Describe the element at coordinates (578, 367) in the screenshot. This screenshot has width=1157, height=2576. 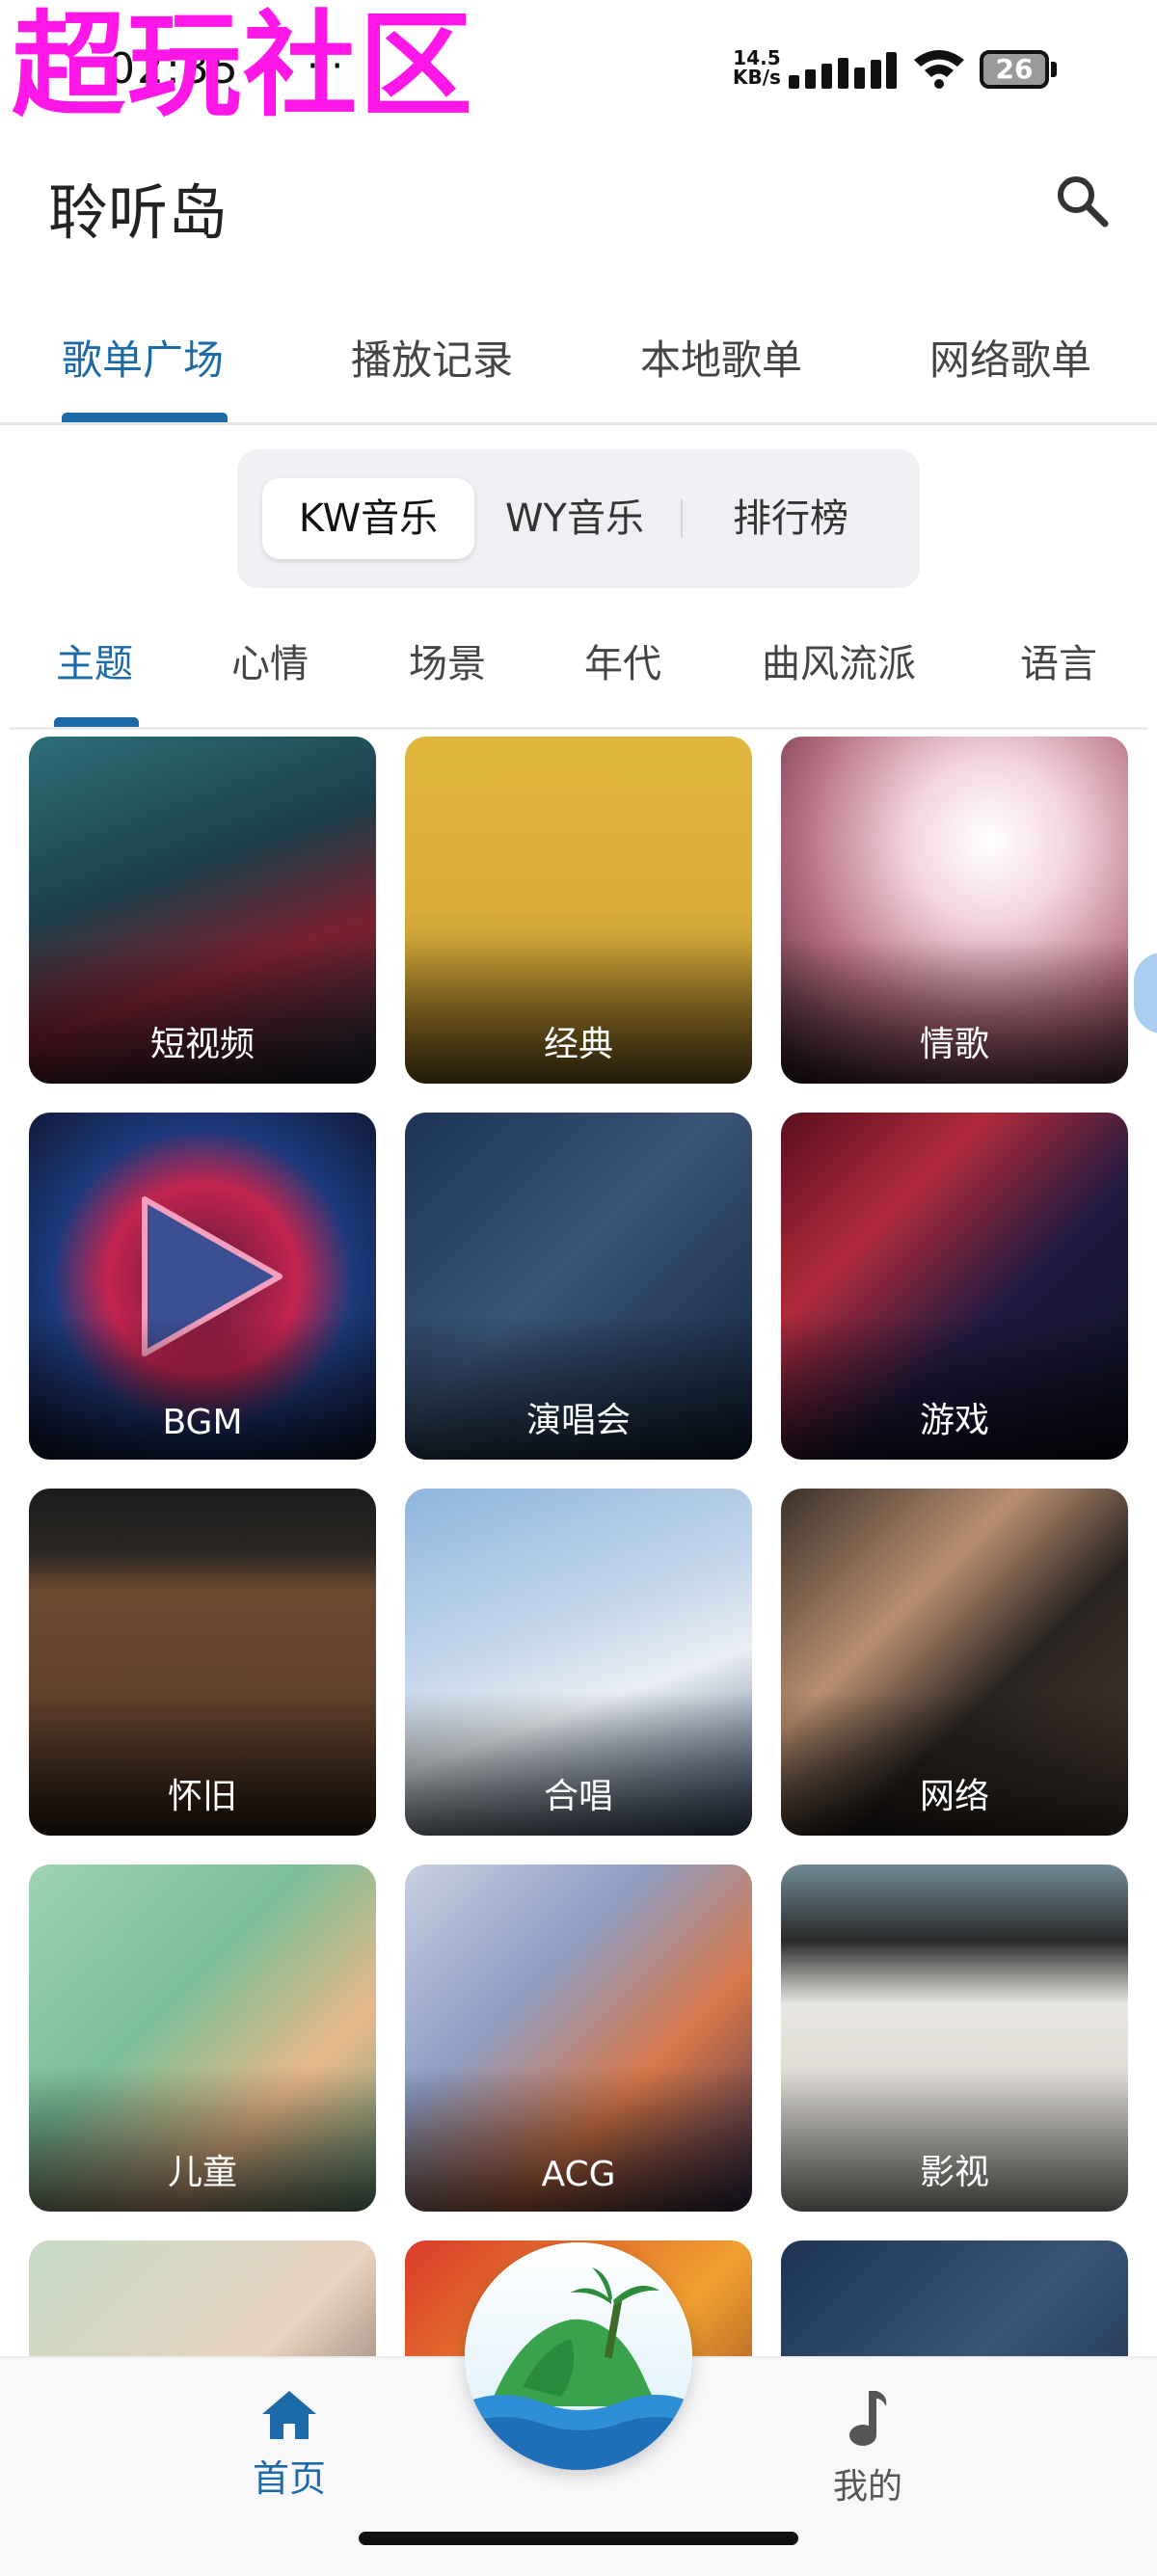
I see `top-tab-bar: 歌单广场 播放记录 本地歌单 网络歌单` at that location.